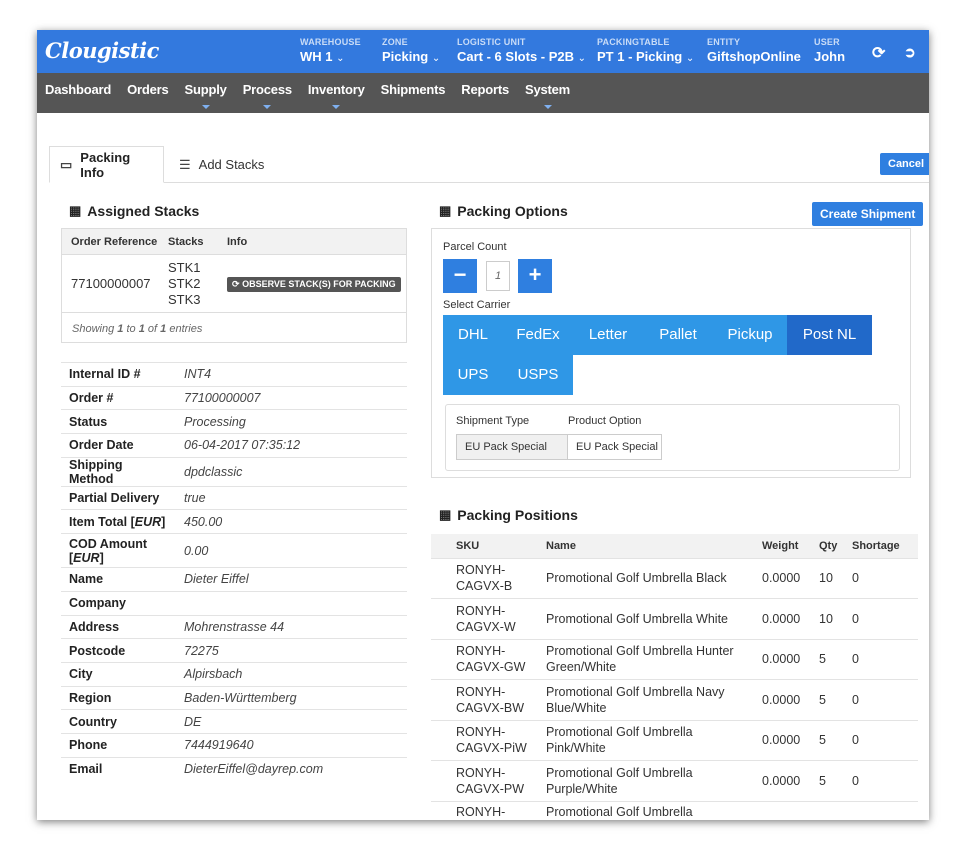  Describe the element at coordinates (234, 445) in the screenshot. I see `info-row: Order Date 06-04-2017 07:35:12` at that location.